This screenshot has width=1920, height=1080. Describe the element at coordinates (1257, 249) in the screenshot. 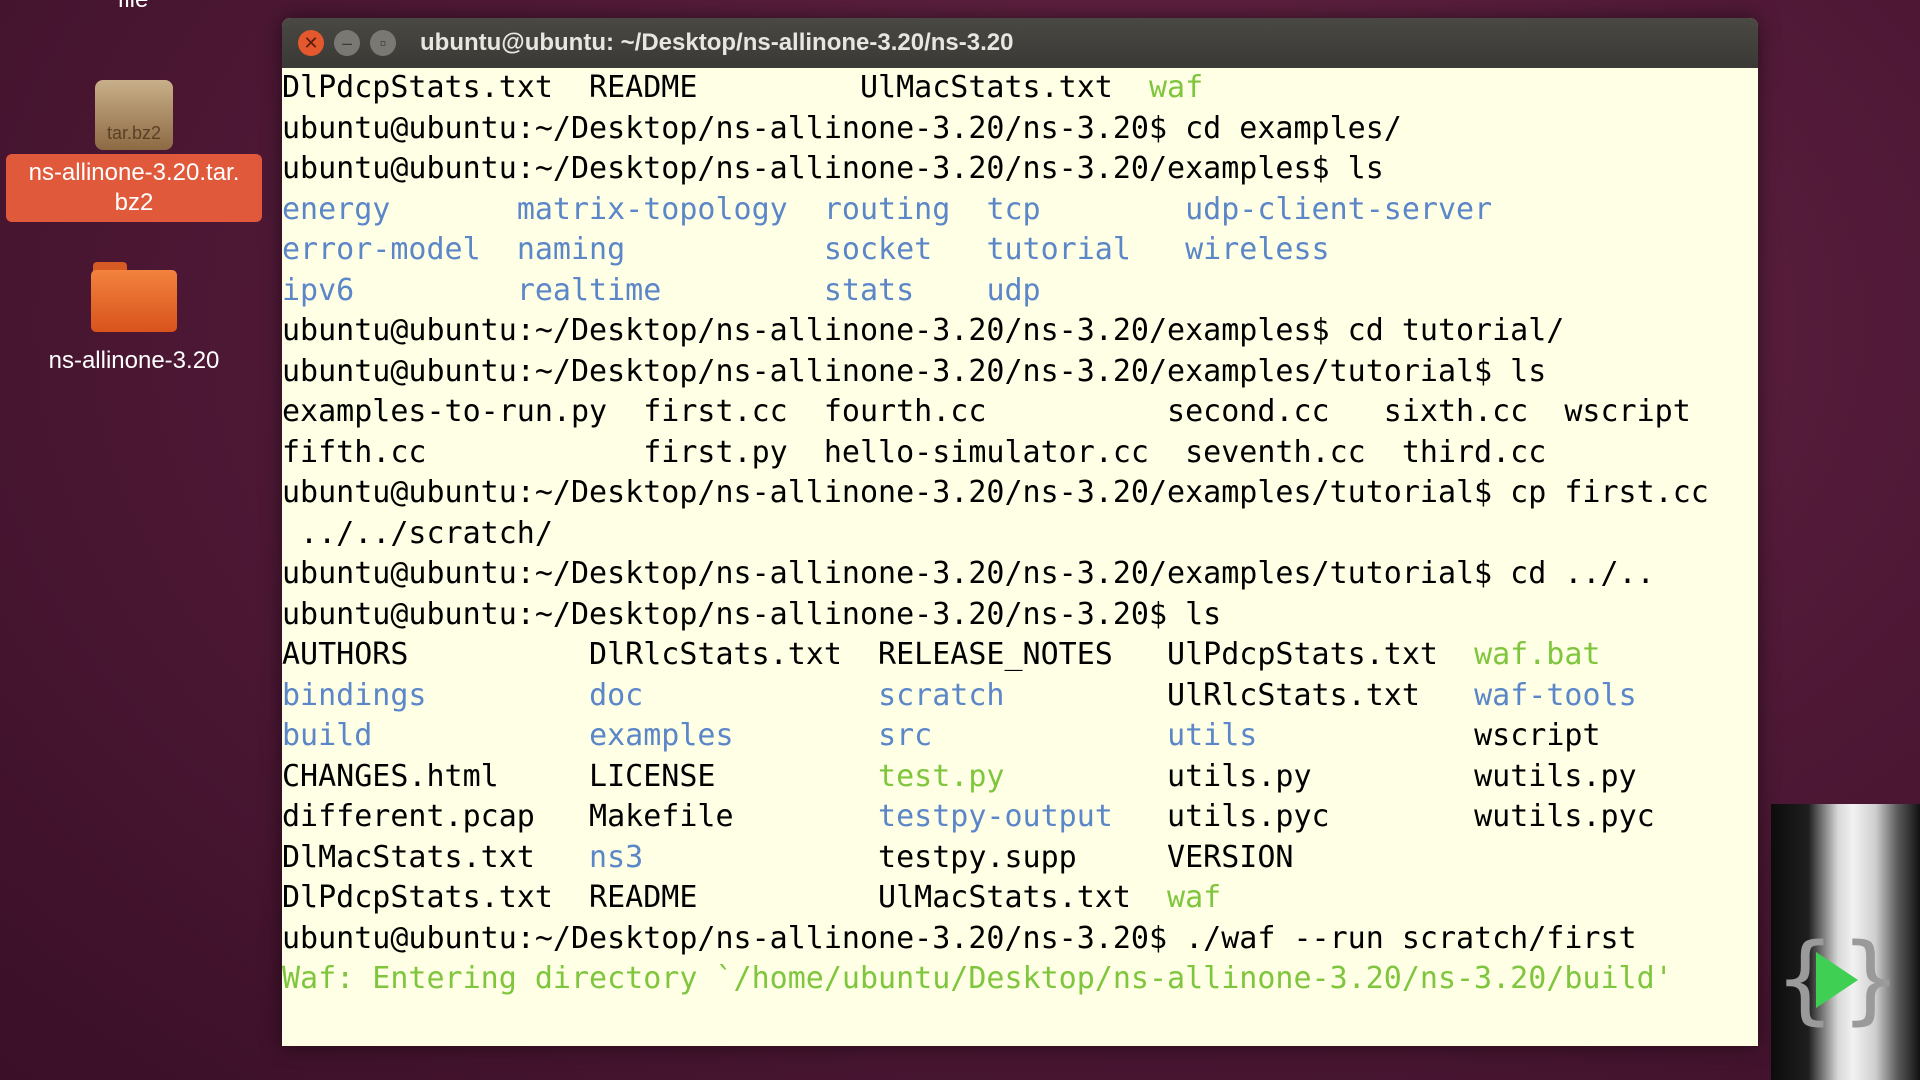

I see `directory-entry: wireless` at that location.